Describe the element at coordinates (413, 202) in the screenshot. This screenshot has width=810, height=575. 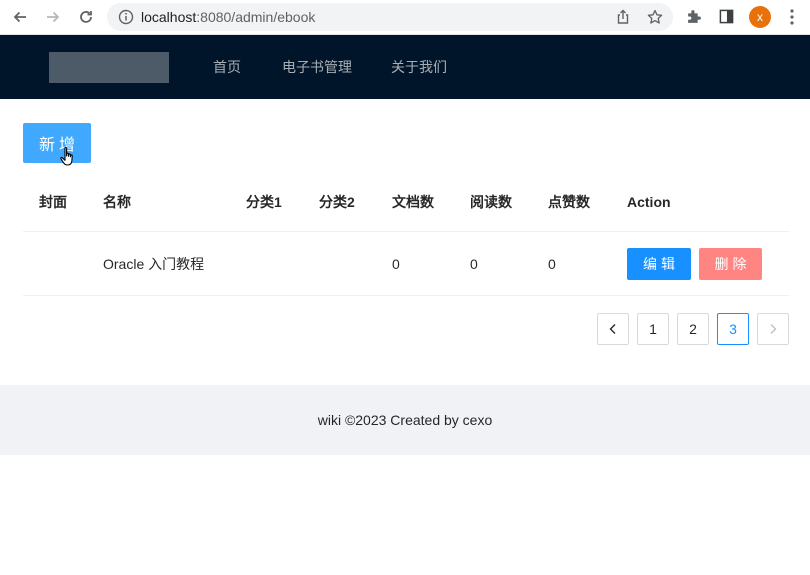
I see `column-header-doc-count: 文档数` at that location.